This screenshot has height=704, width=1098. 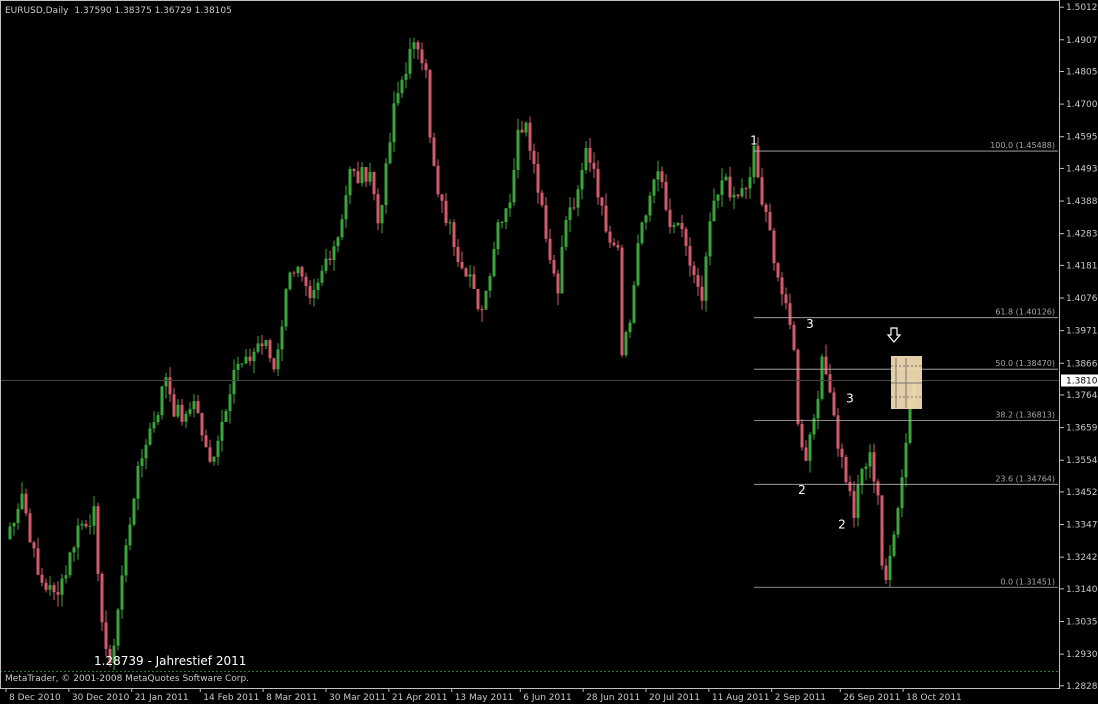 I want to click on x-tick-label: 6 Jun 2011, so click(x=547, y=698).